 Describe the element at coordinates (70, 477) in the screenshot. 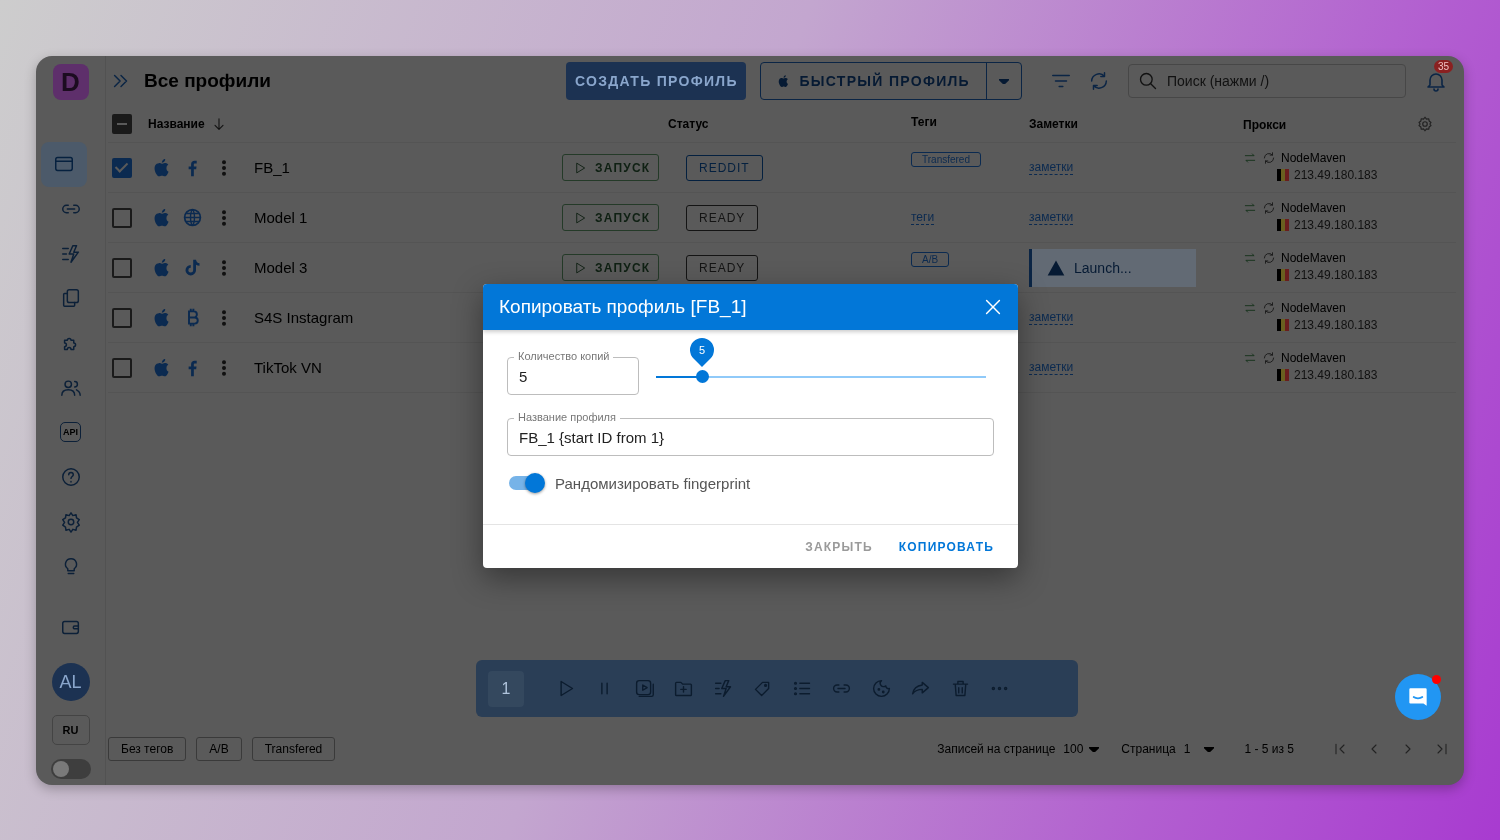

I see `help-icon` at that location.